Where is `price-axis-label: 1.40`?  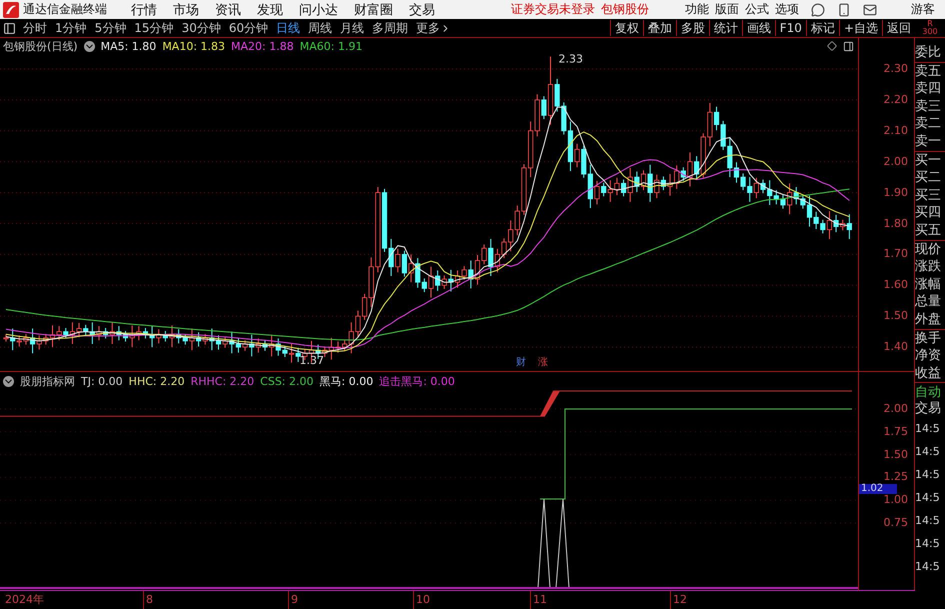
price-axis-label: 1.40 is located at coordinates (896, 347).